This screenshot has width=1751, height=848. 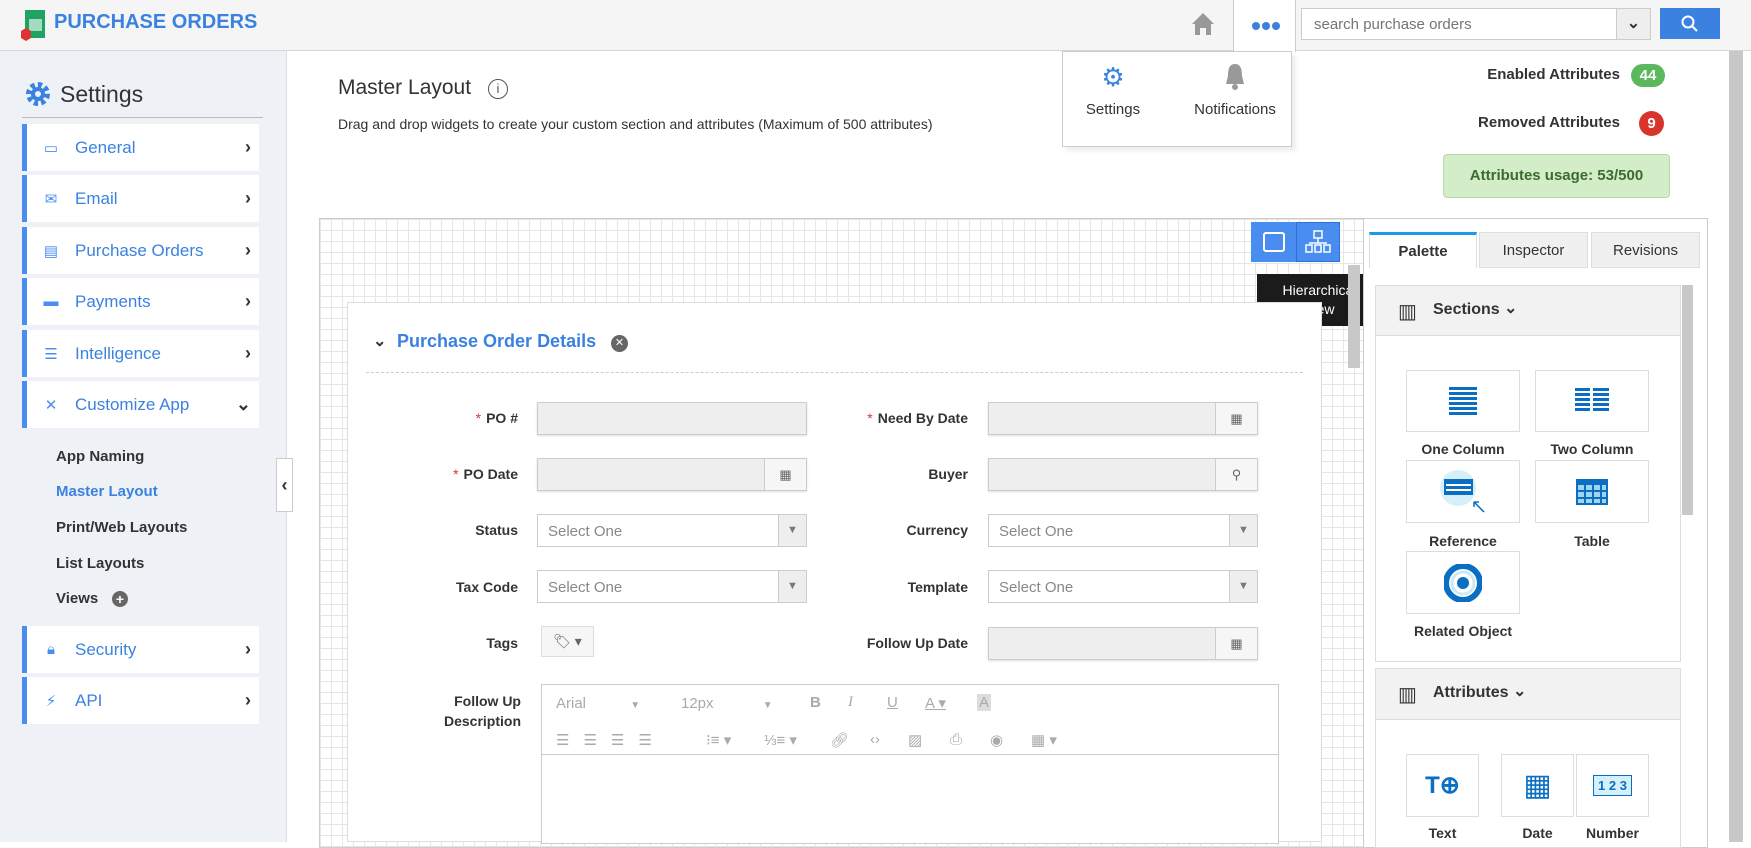 I want to click on link-icon: 🔗︎, so click(x=839, y=740).